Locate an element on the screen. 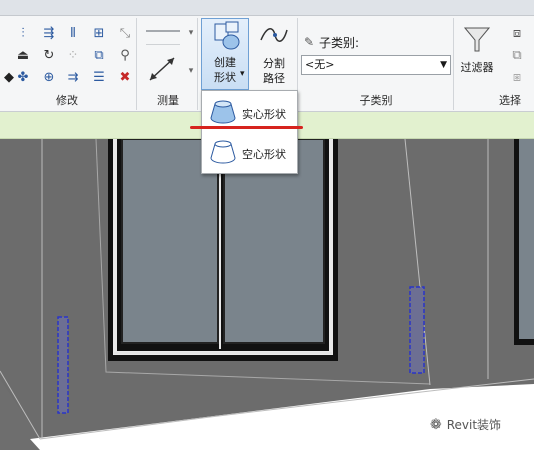  array-icon: ⁘ is located at coordinates (73, 55).